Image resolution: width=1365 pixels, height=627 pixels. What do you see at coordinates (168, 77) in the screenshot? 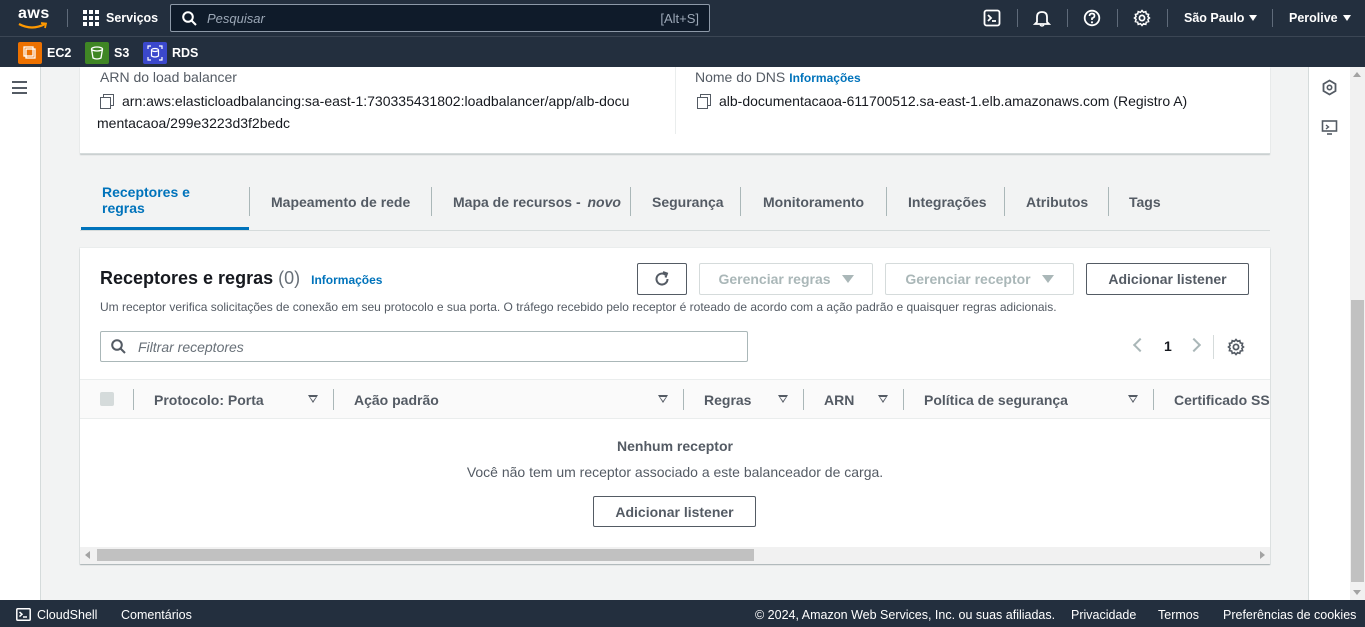
I see `arn-label: ARN do load balancer` at bounding box center [168, 77].